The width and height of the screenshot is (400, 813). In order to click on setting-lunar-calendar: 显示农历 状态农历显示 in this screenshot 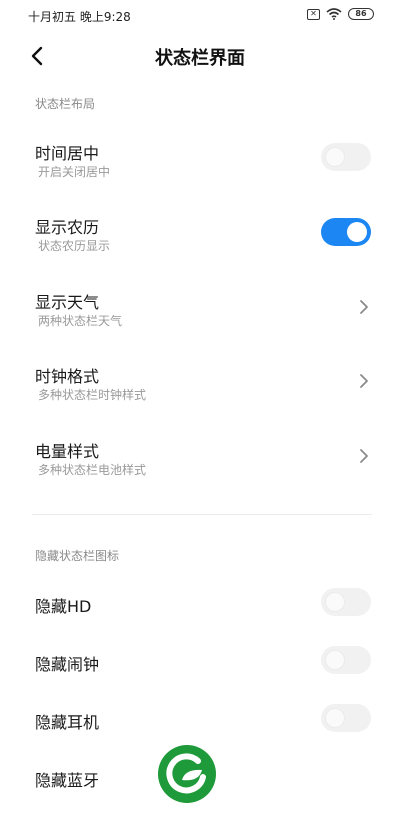, I will do `click(200, 237)`.